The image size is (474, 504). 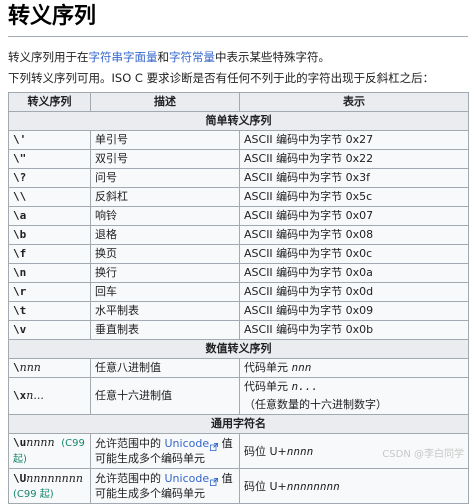 What do you see at coordinates (40, 442) in the screenshot?
I see `escape-variable: nnnn` at bounding box center [40, 442].